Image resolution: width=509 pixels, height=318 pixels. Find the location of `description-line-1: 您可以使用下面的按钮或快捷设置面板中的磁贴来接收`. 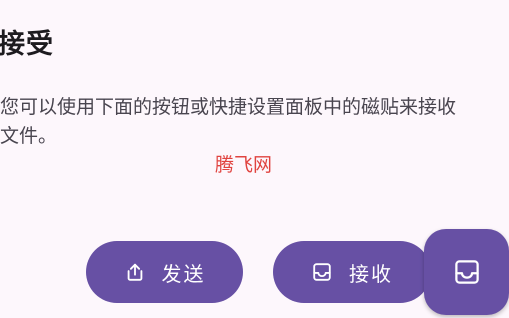

description-line-1: 您可以使用下面的按钮或快捷设置面板中的磁贴来接收 is located at coordinates (228, 107).